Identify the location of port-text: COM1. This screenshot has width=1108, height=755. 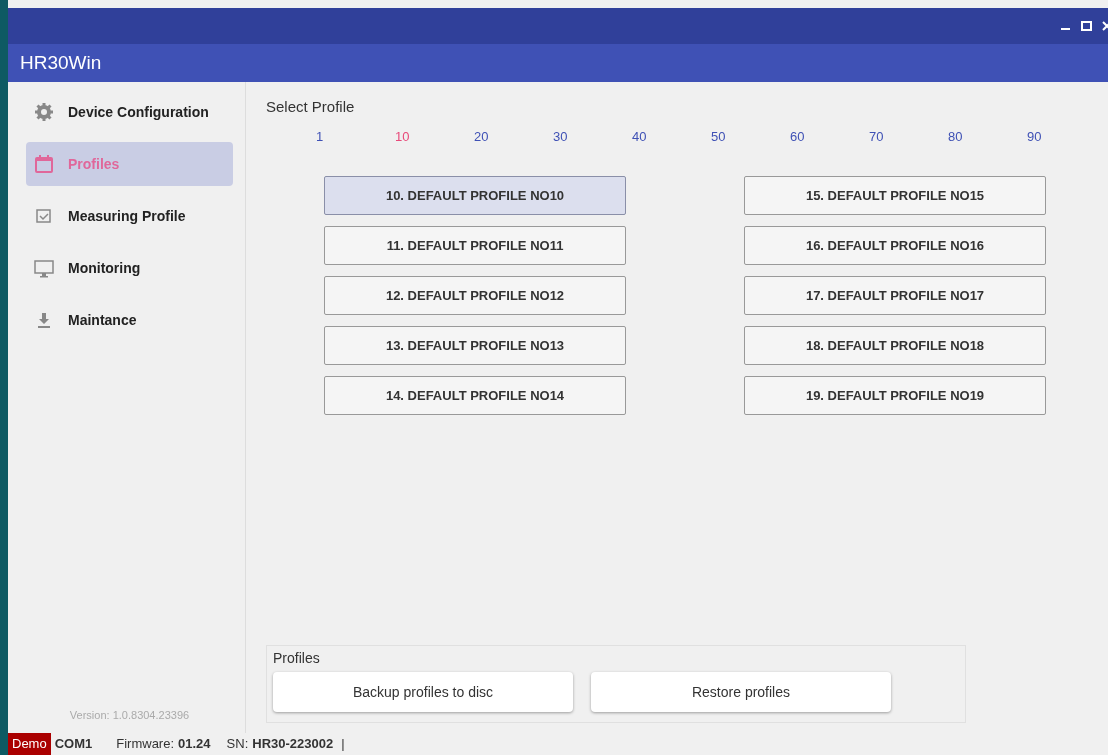
(73, 744).